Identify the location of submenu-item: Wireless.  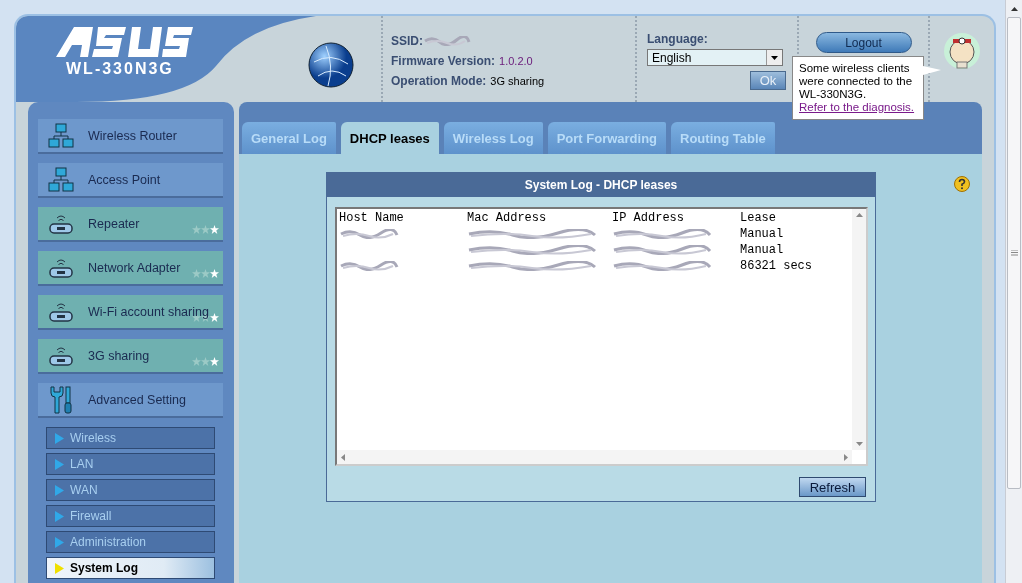
(130, 438).